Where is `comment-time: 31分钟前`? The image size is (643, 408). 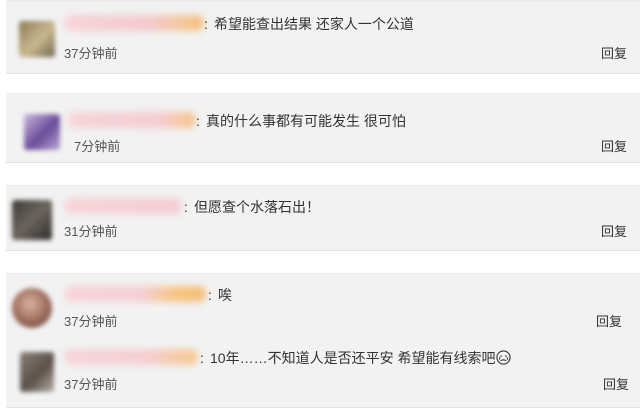 comment-time: 31分钟前 is located at coordinates (91, 231).